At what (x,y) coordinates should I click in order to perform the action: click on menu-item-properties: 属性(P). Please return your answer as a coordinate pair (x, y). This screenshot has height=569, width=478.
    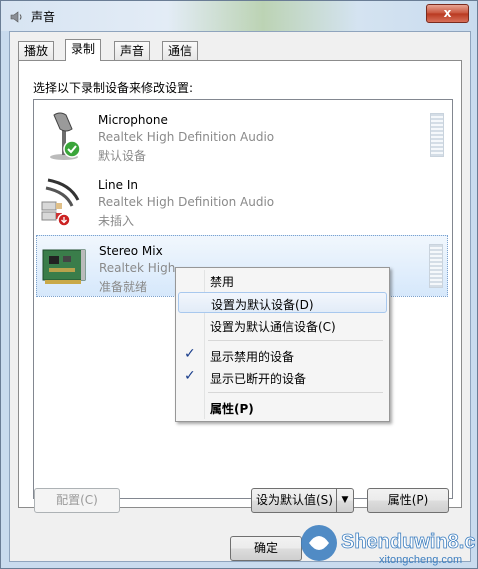
    Looking at the image, I should click on (282, 407).